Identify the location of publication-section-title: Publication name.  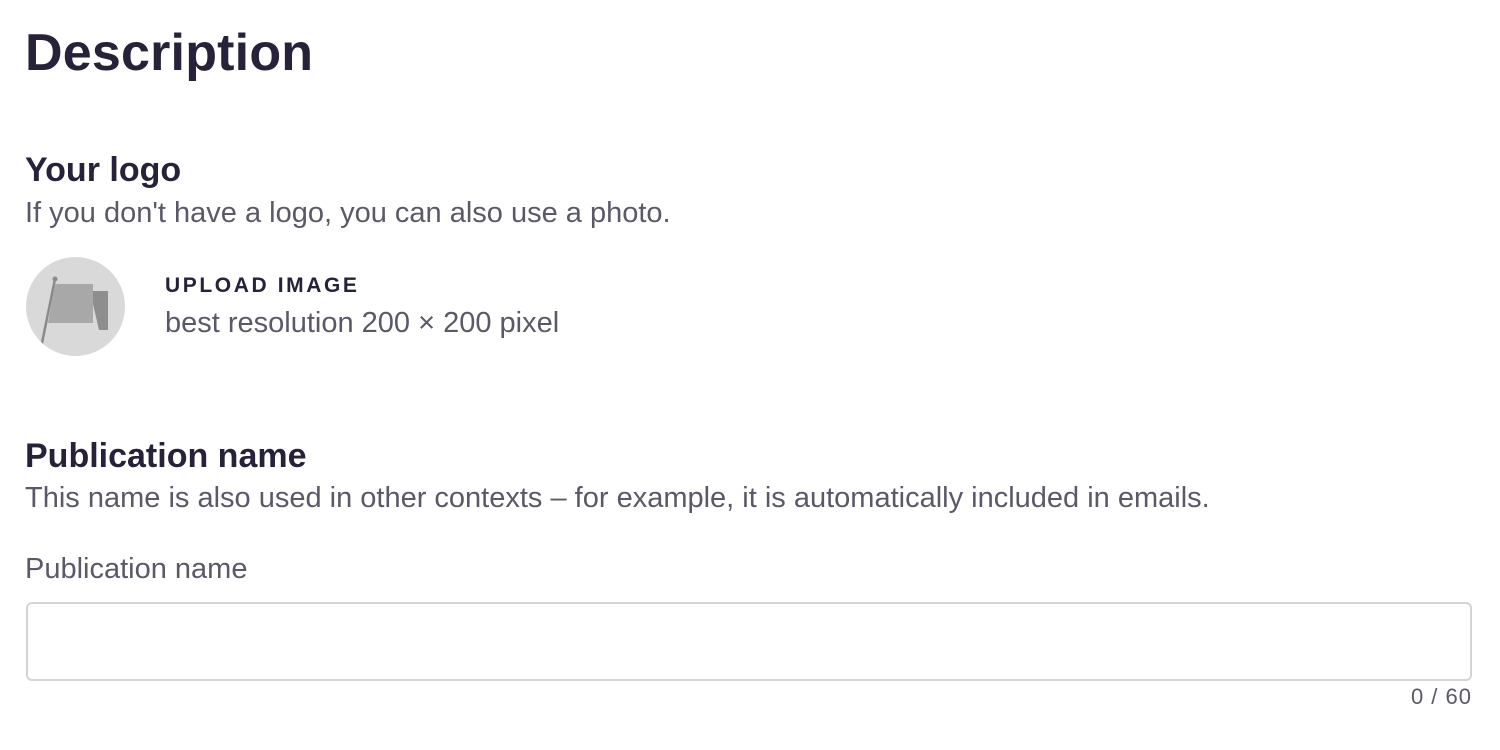
(166, 456).